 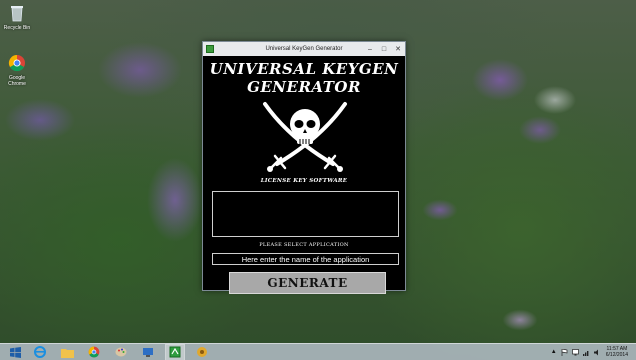 I want to click on paint-palette-icon, so click(x=121, y=352).